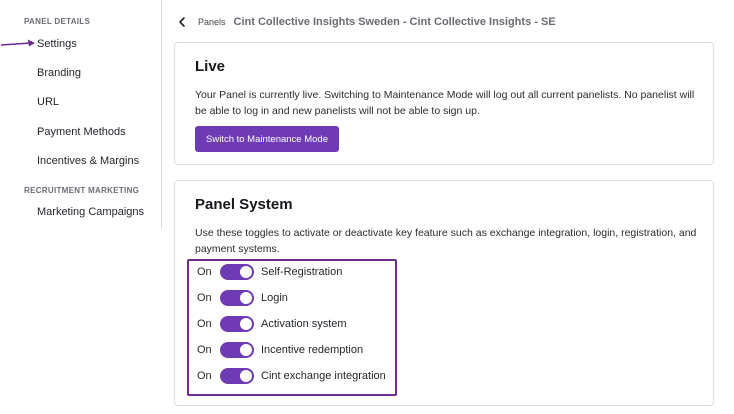 This screenshot has width=734, height=414. Describe the element at coordinates (237, 350) in the screenshot. I see `incentive-redemption-toggle` at that location.